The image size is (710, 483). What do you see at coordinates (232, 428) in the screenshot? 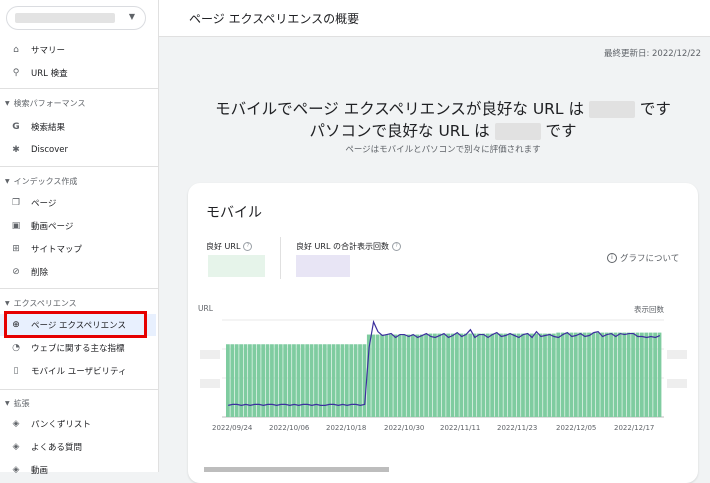
I see `x-tick-label: 2022/09/24` at bounding box center [232, 428].